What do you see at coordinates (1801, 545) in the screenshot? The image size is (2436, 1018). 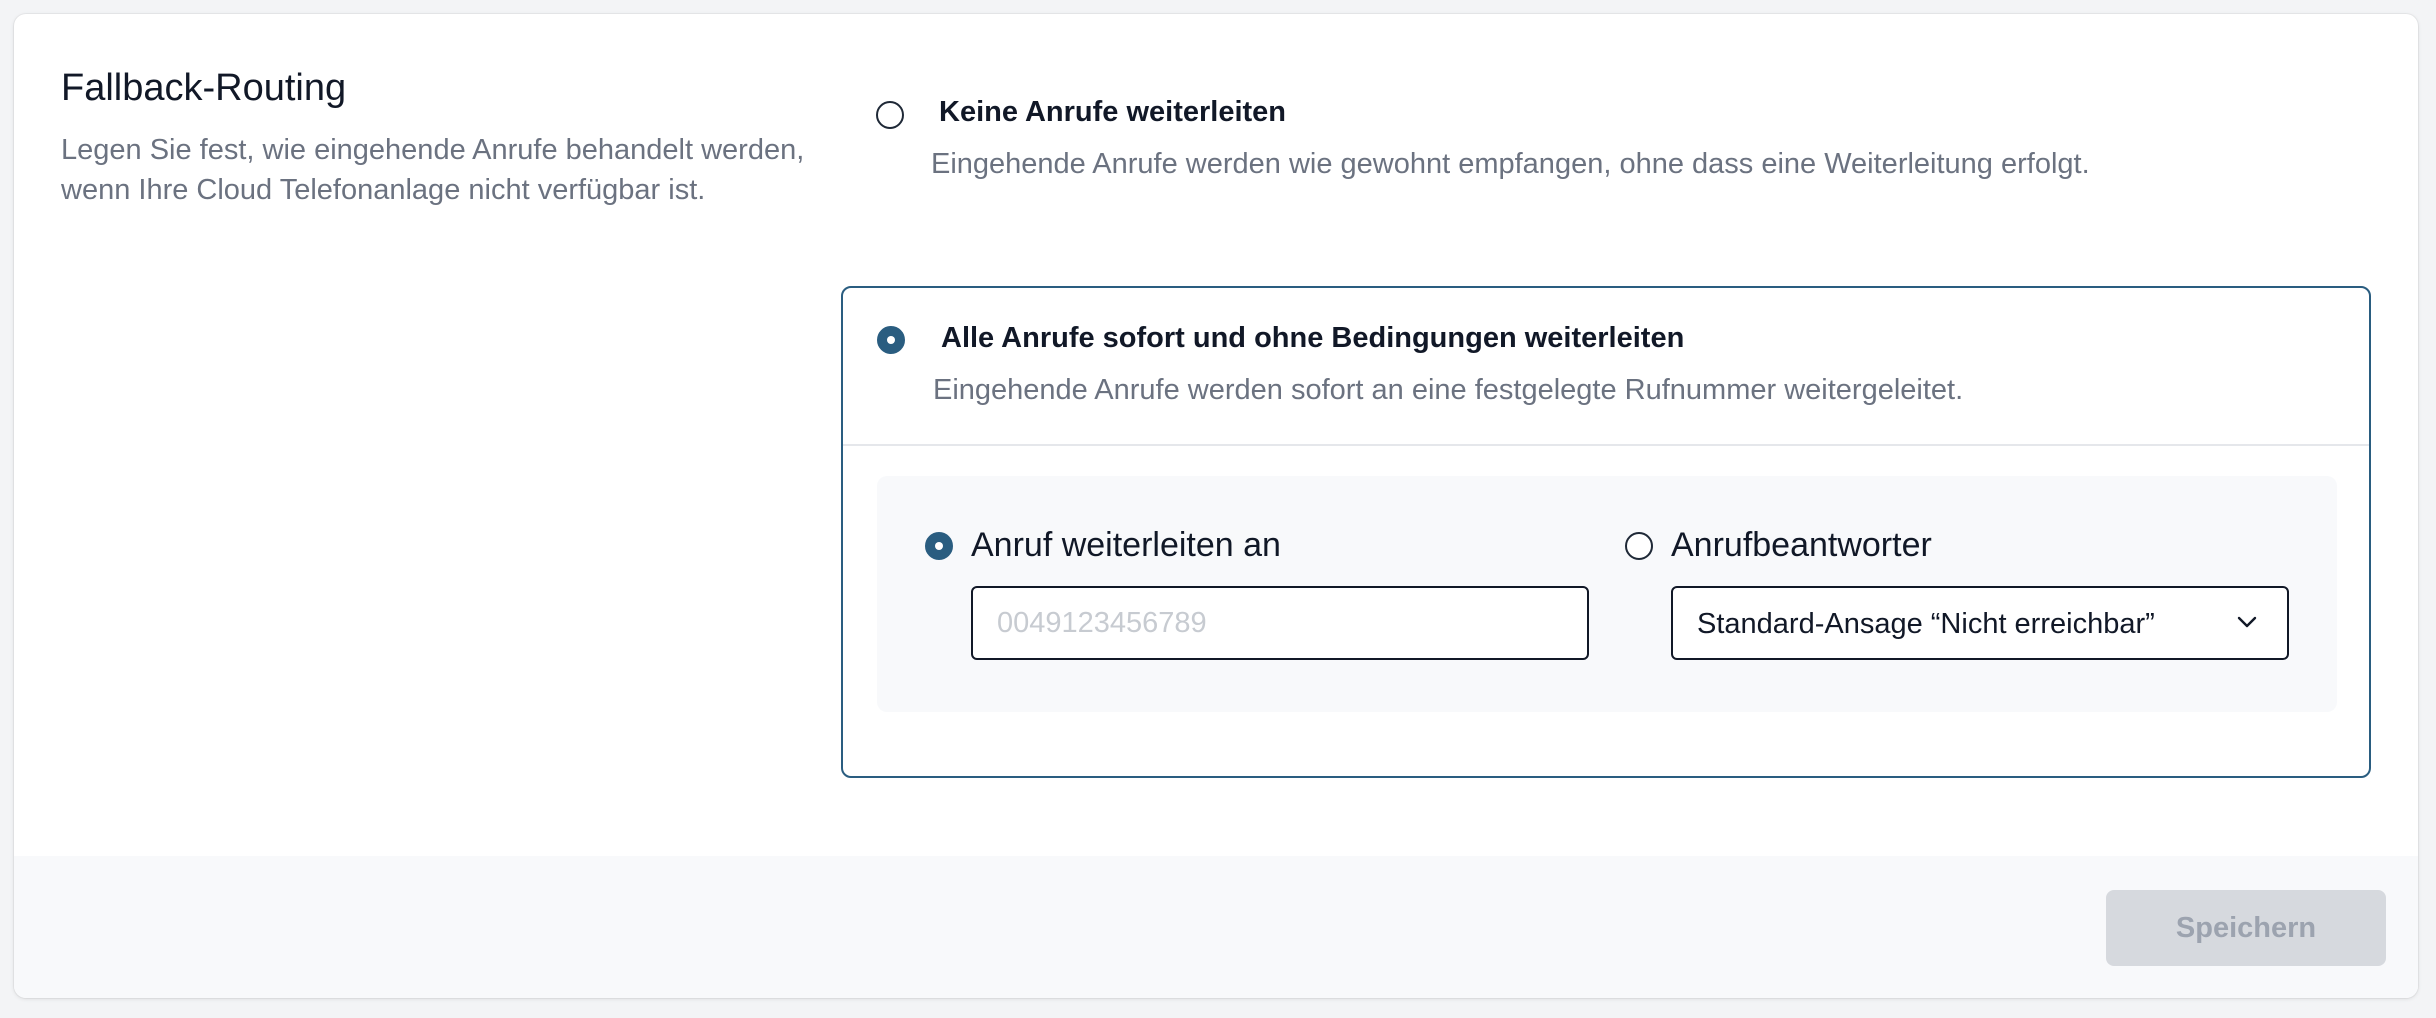 I see `voicemail-label: Anrufbeantworter` at bounding box center [1801, 545].